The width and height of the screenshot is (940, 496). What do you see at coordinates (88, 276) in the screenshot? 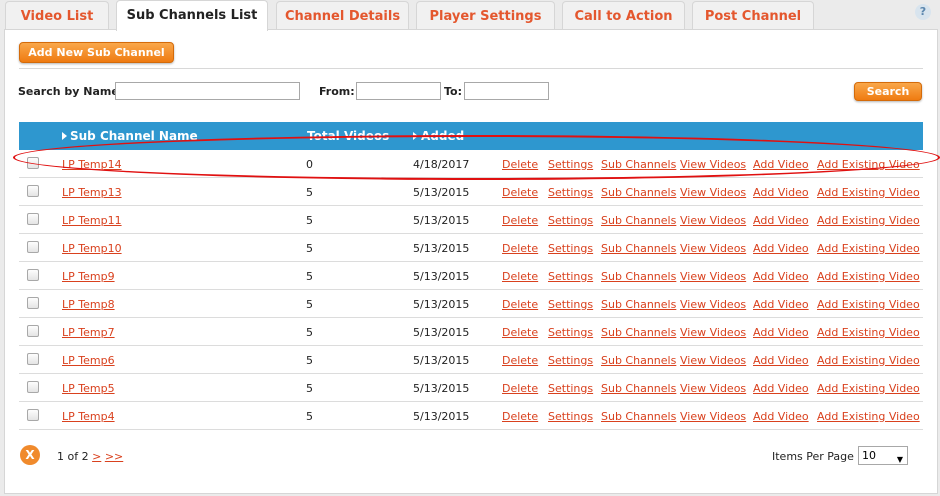
I see `sub-channel-name-link: LP Temp9` at bounding box center [88, 276].